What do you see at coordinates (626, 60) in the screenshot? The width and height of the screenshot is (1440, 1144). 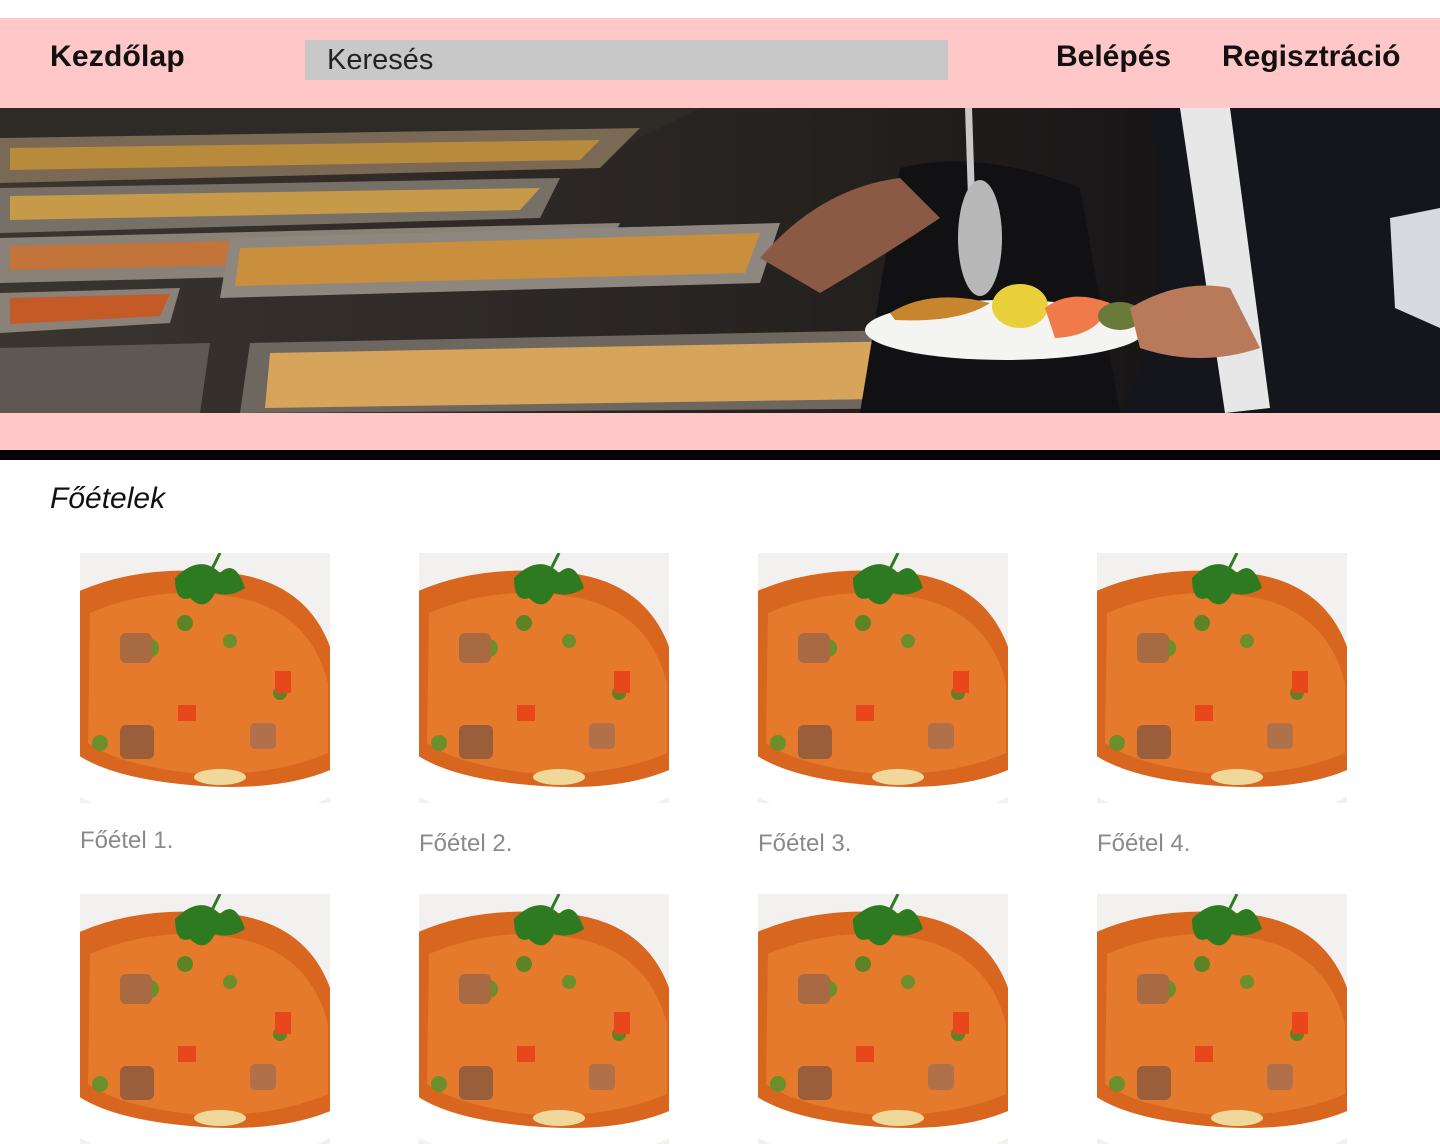 I see `search-input` at bounding box center [626, 60].